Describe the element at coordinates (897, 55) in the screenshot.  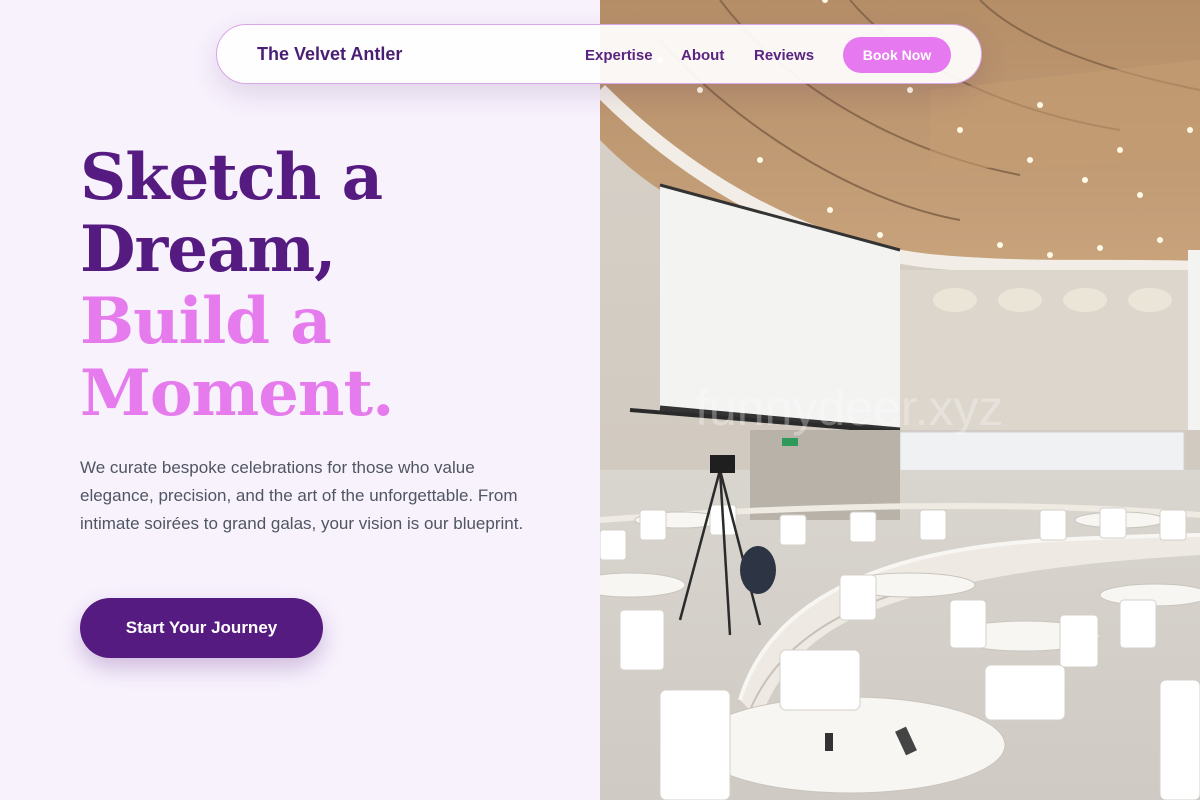
I see `book-now-button: Book Now` at that location.